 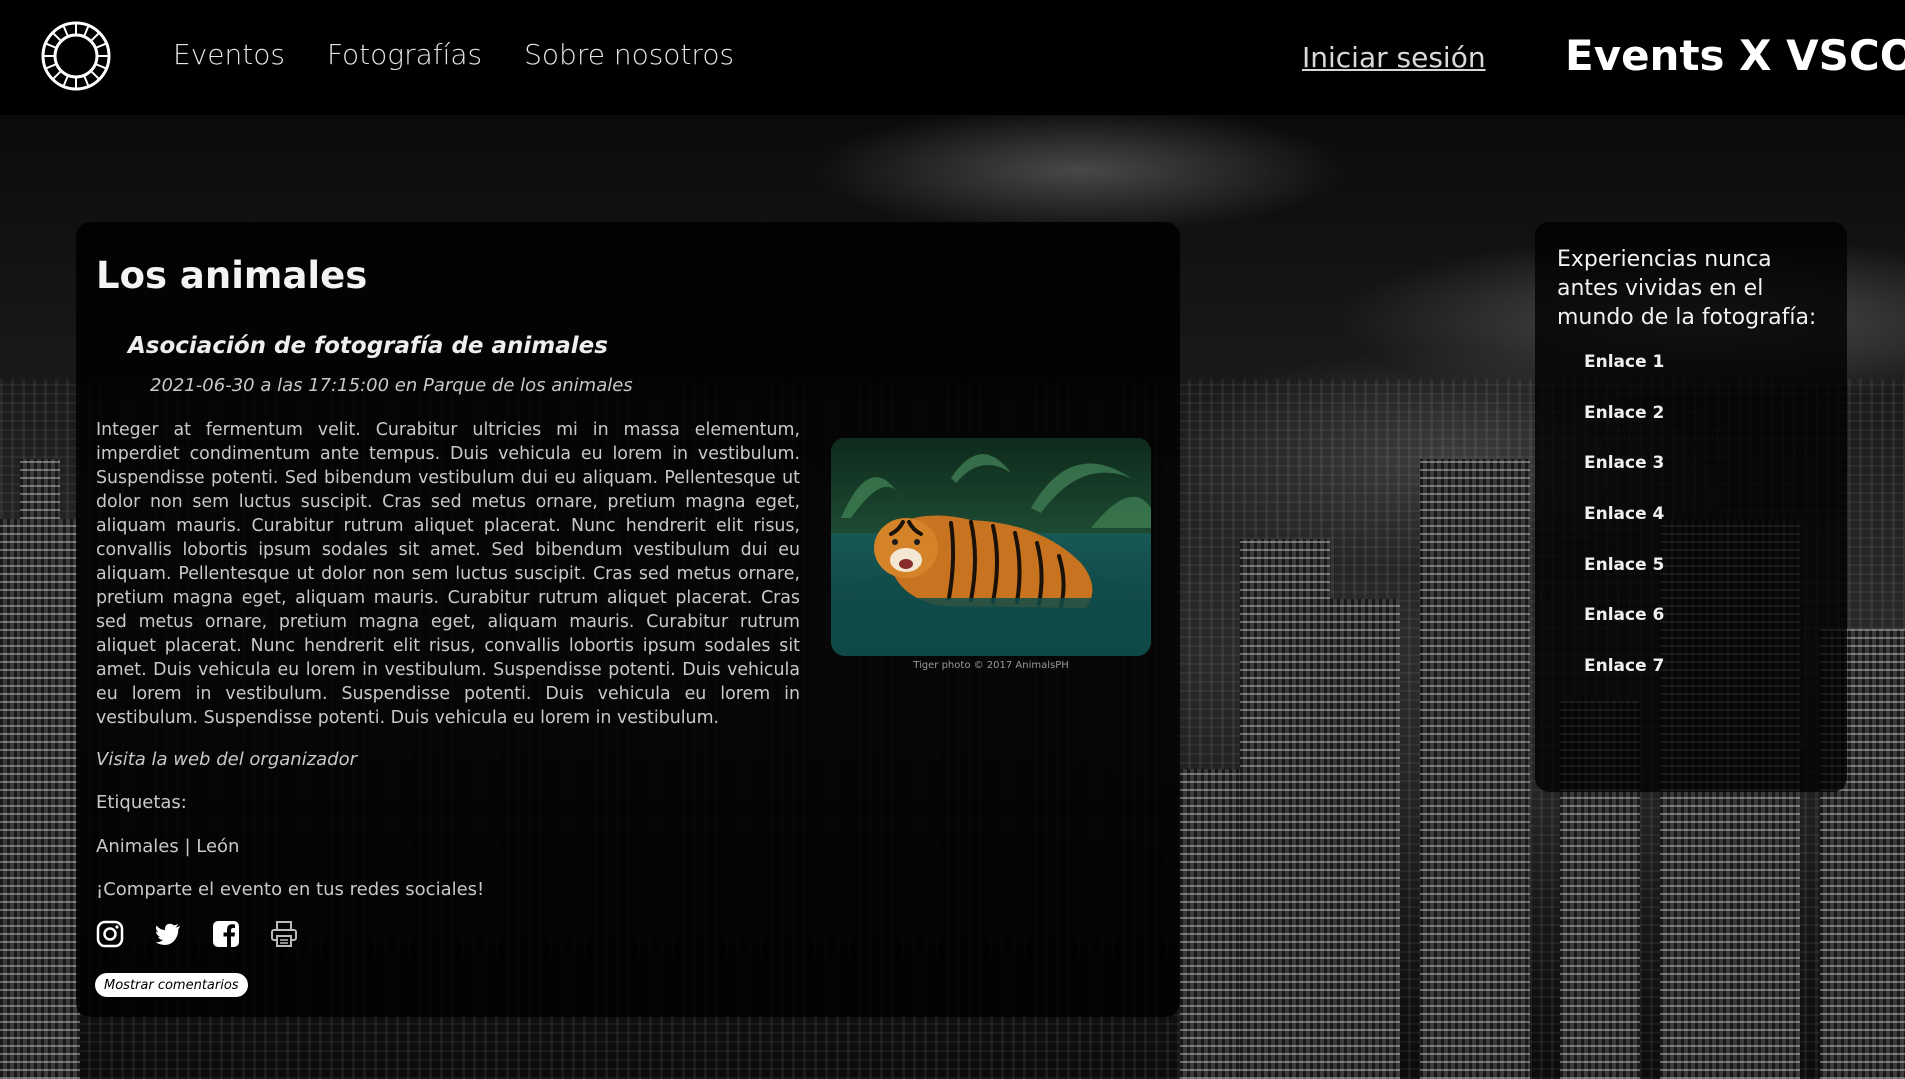 What do you see at coordinates (110, 934) in the screenshot?
I see `instagram-icon` at bounding box center [110, 934].